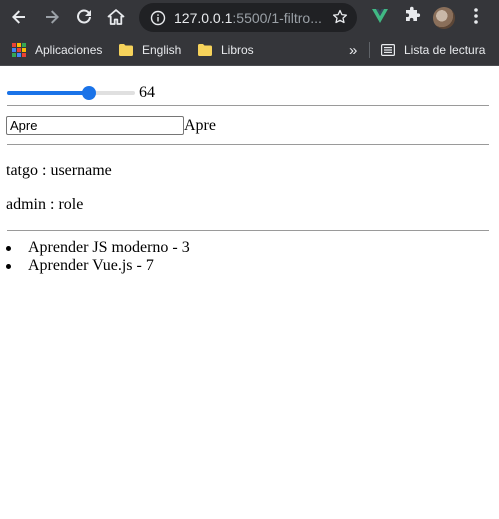  I want to click on list-item: Aprender JS moderno - 3, so click(98, 248).